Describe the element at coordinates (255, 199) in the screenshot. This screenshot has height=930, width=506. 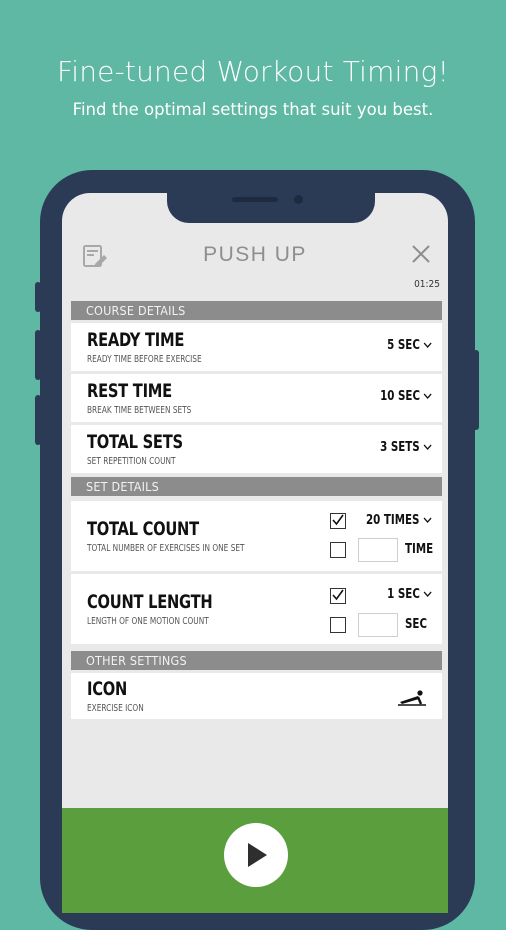
I see `phone-speaker` at that location.